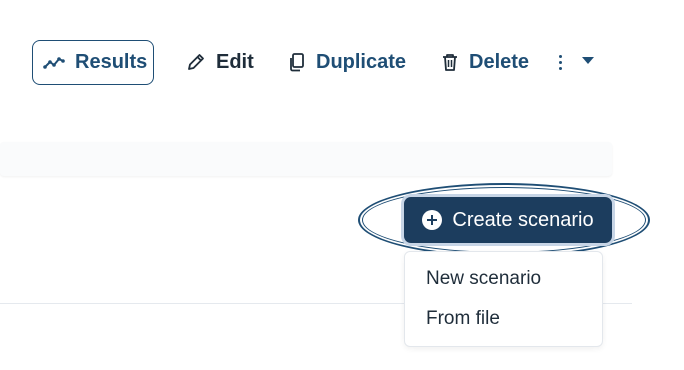 The height and width of the screenshot is (370, 684). Describe the element at coordinates (361, 61) in the screenshot. I see `duplicate-label: Duplicate` at that location.